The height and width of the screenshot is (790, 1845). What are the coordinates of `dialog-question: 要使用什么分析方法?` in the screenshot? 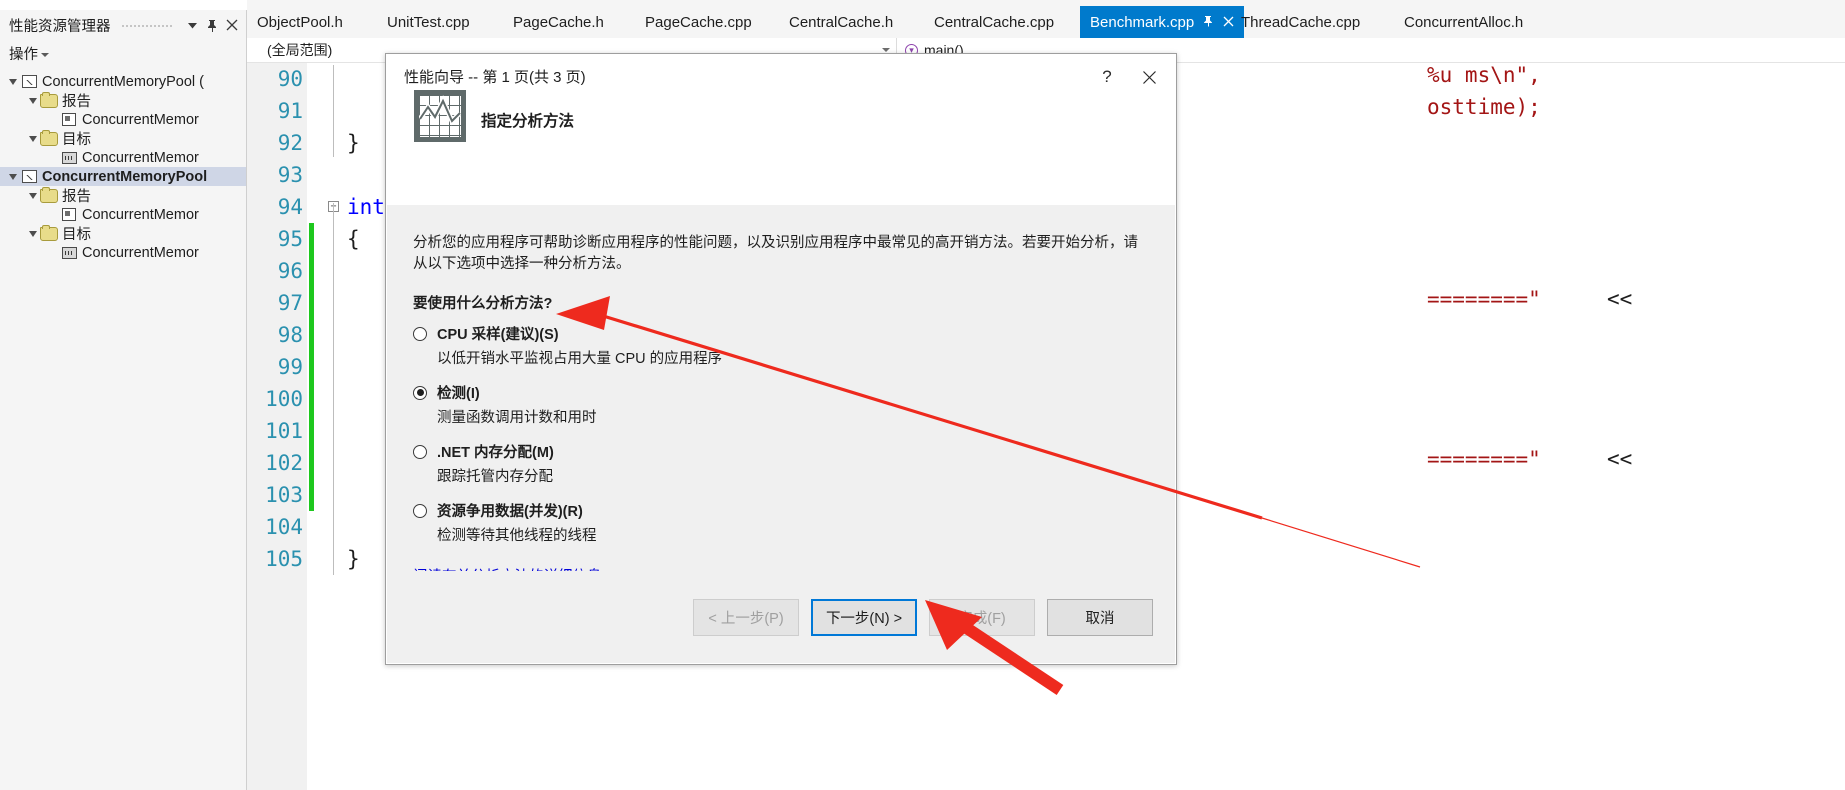 It's located at (483, 304).